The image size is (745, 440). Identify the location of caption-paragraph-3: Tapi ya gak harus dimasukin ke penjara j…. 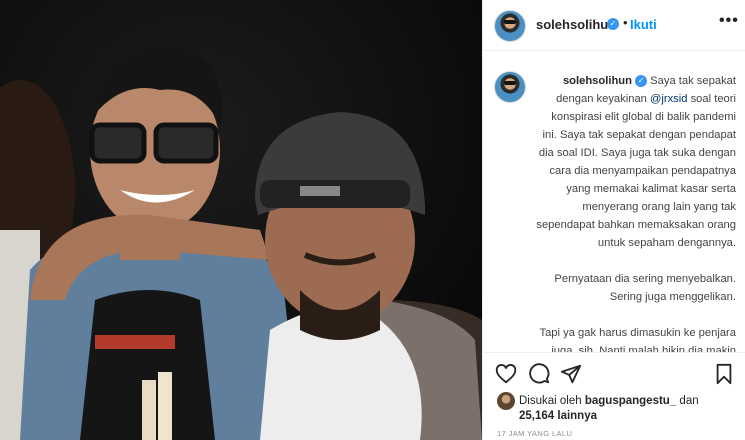
(637, 340).